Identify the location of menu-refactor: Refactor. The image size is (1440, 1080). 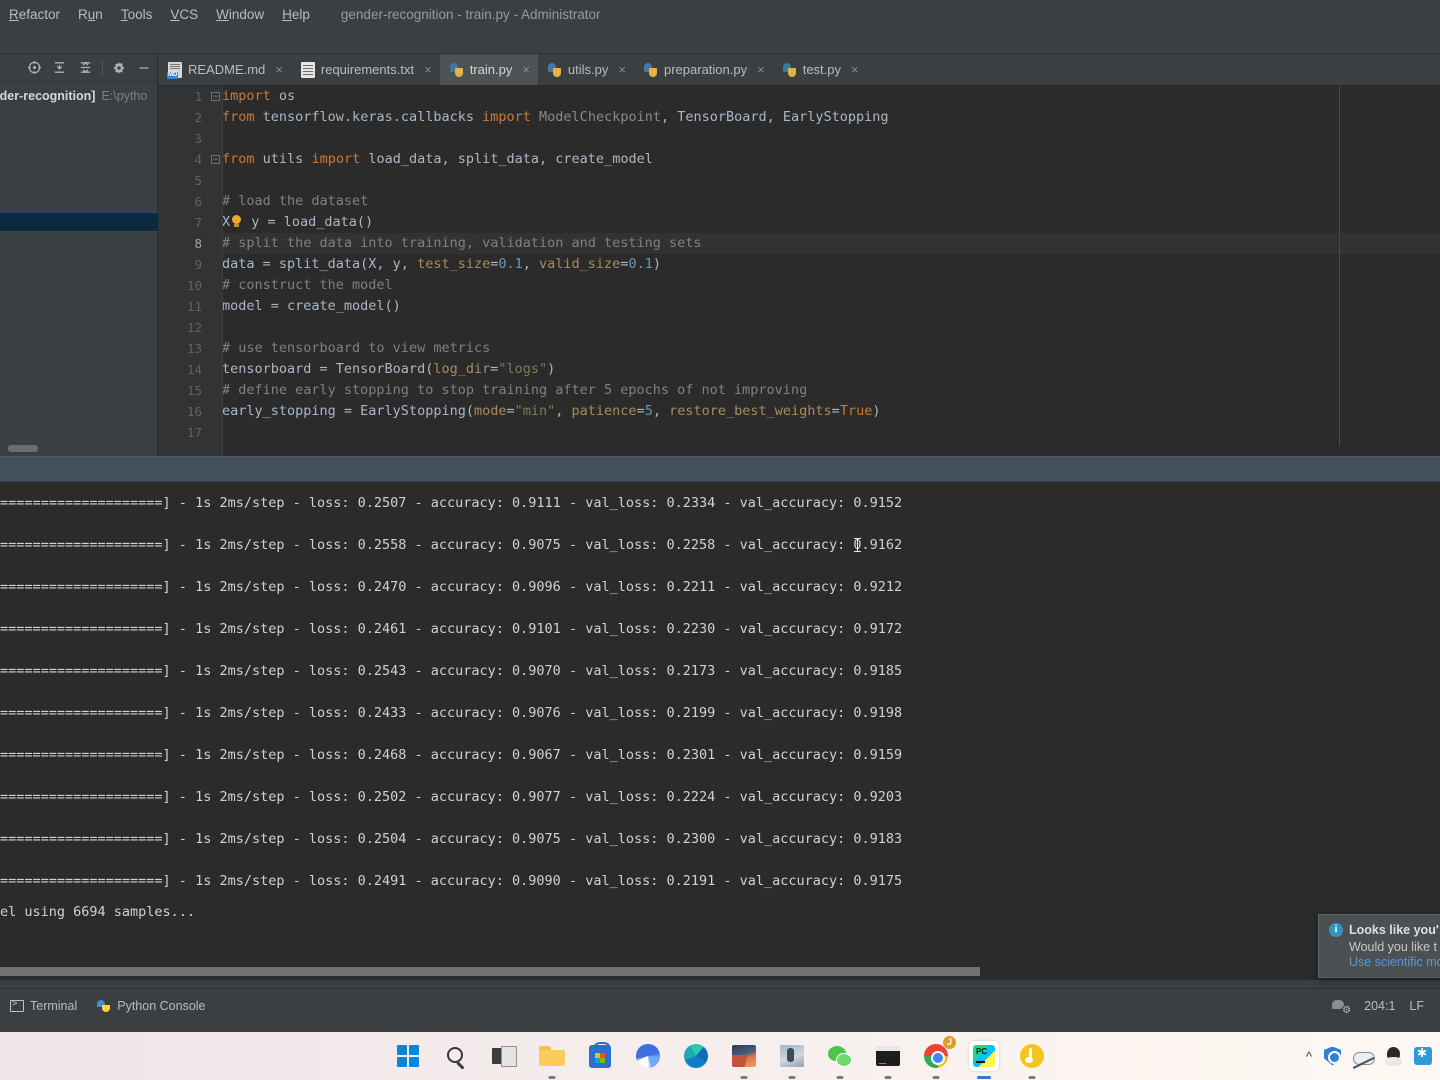
(34, 14).